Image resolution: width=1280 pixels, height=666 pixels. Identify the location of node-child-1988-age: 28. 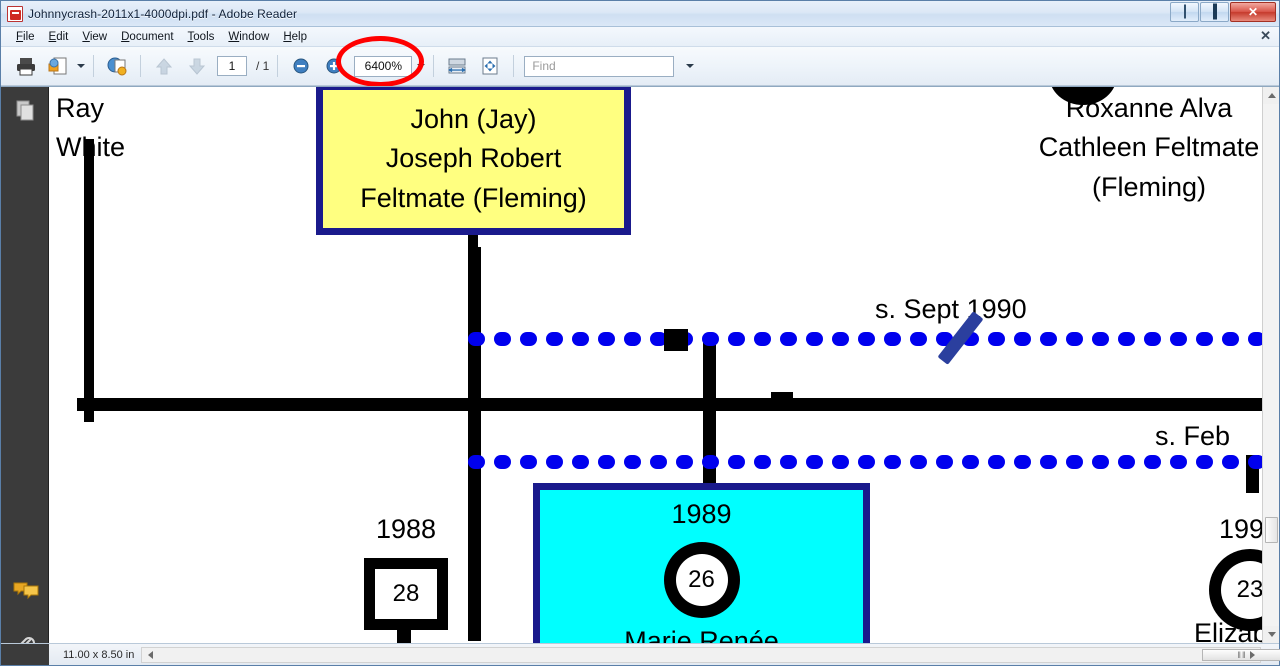
(406, 594).